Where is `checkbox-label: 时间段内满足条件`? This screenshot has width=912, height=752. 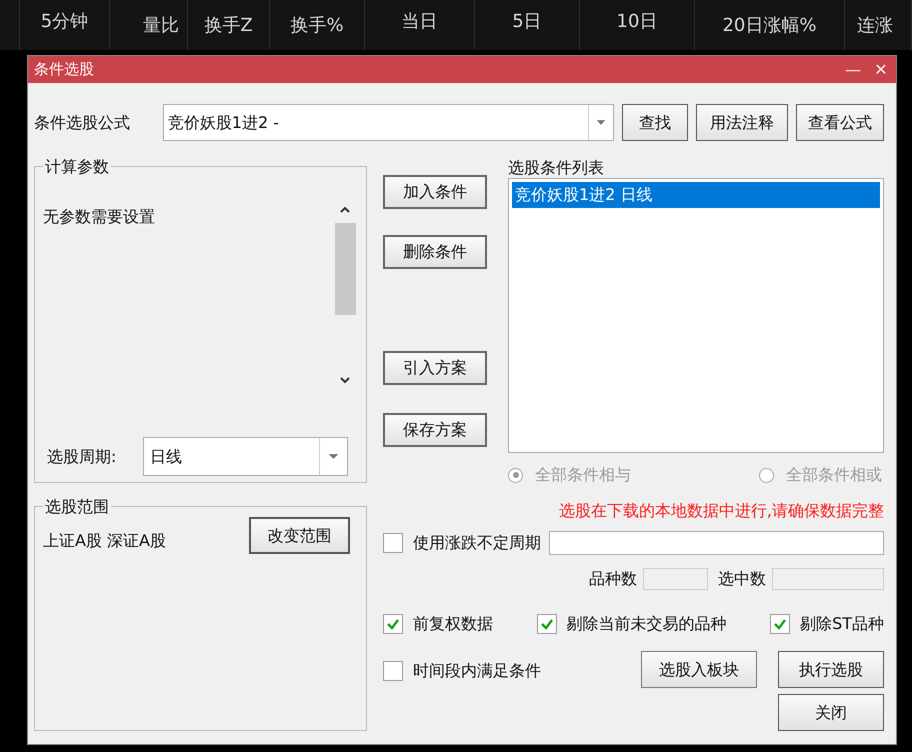 checkbox-label: 时间段内满足条件 is located at coordinates (477, 671).